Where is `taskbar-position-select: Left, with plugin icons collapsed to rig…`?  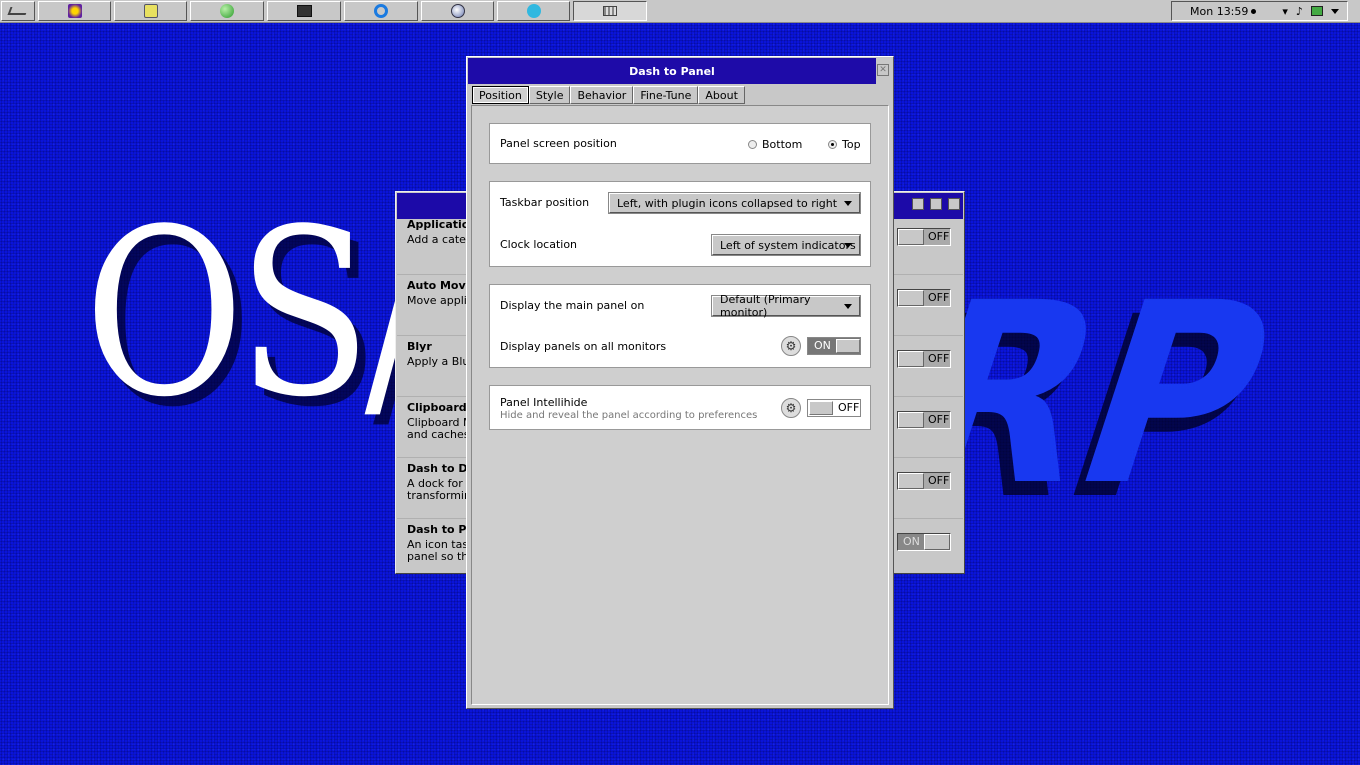 taskbar-position-select: Left, with plugin icons collapsed to rig… is located at coordinates (734, 203).